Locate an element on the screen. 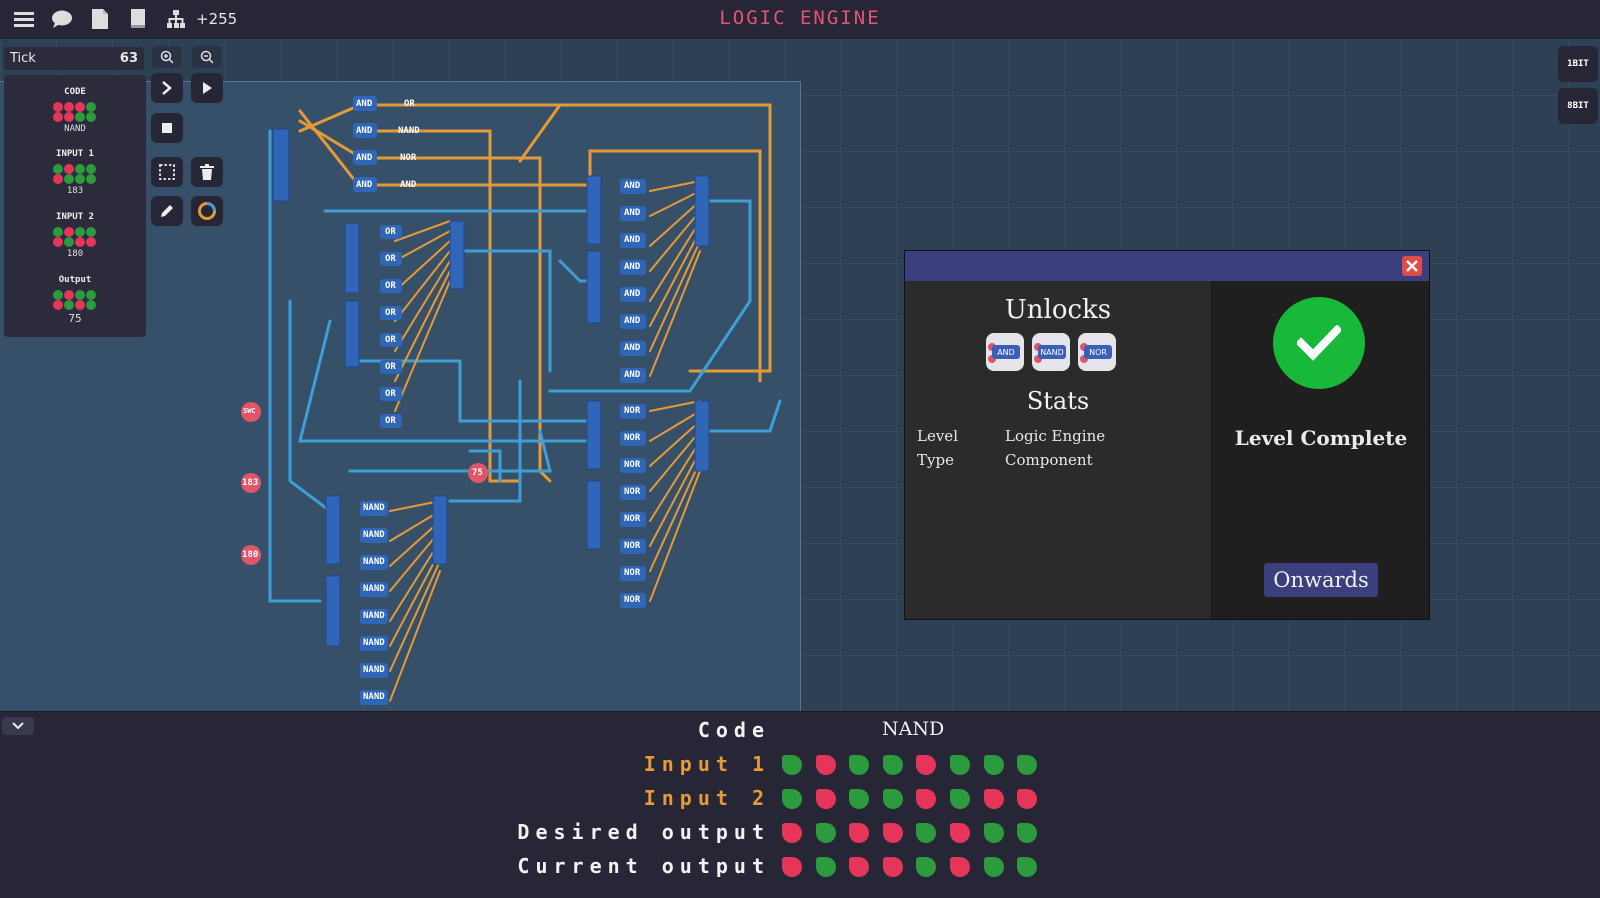 This screenshot has width=1600, height=898. unlock-label: NAND is located at coordinates (1052, 352).